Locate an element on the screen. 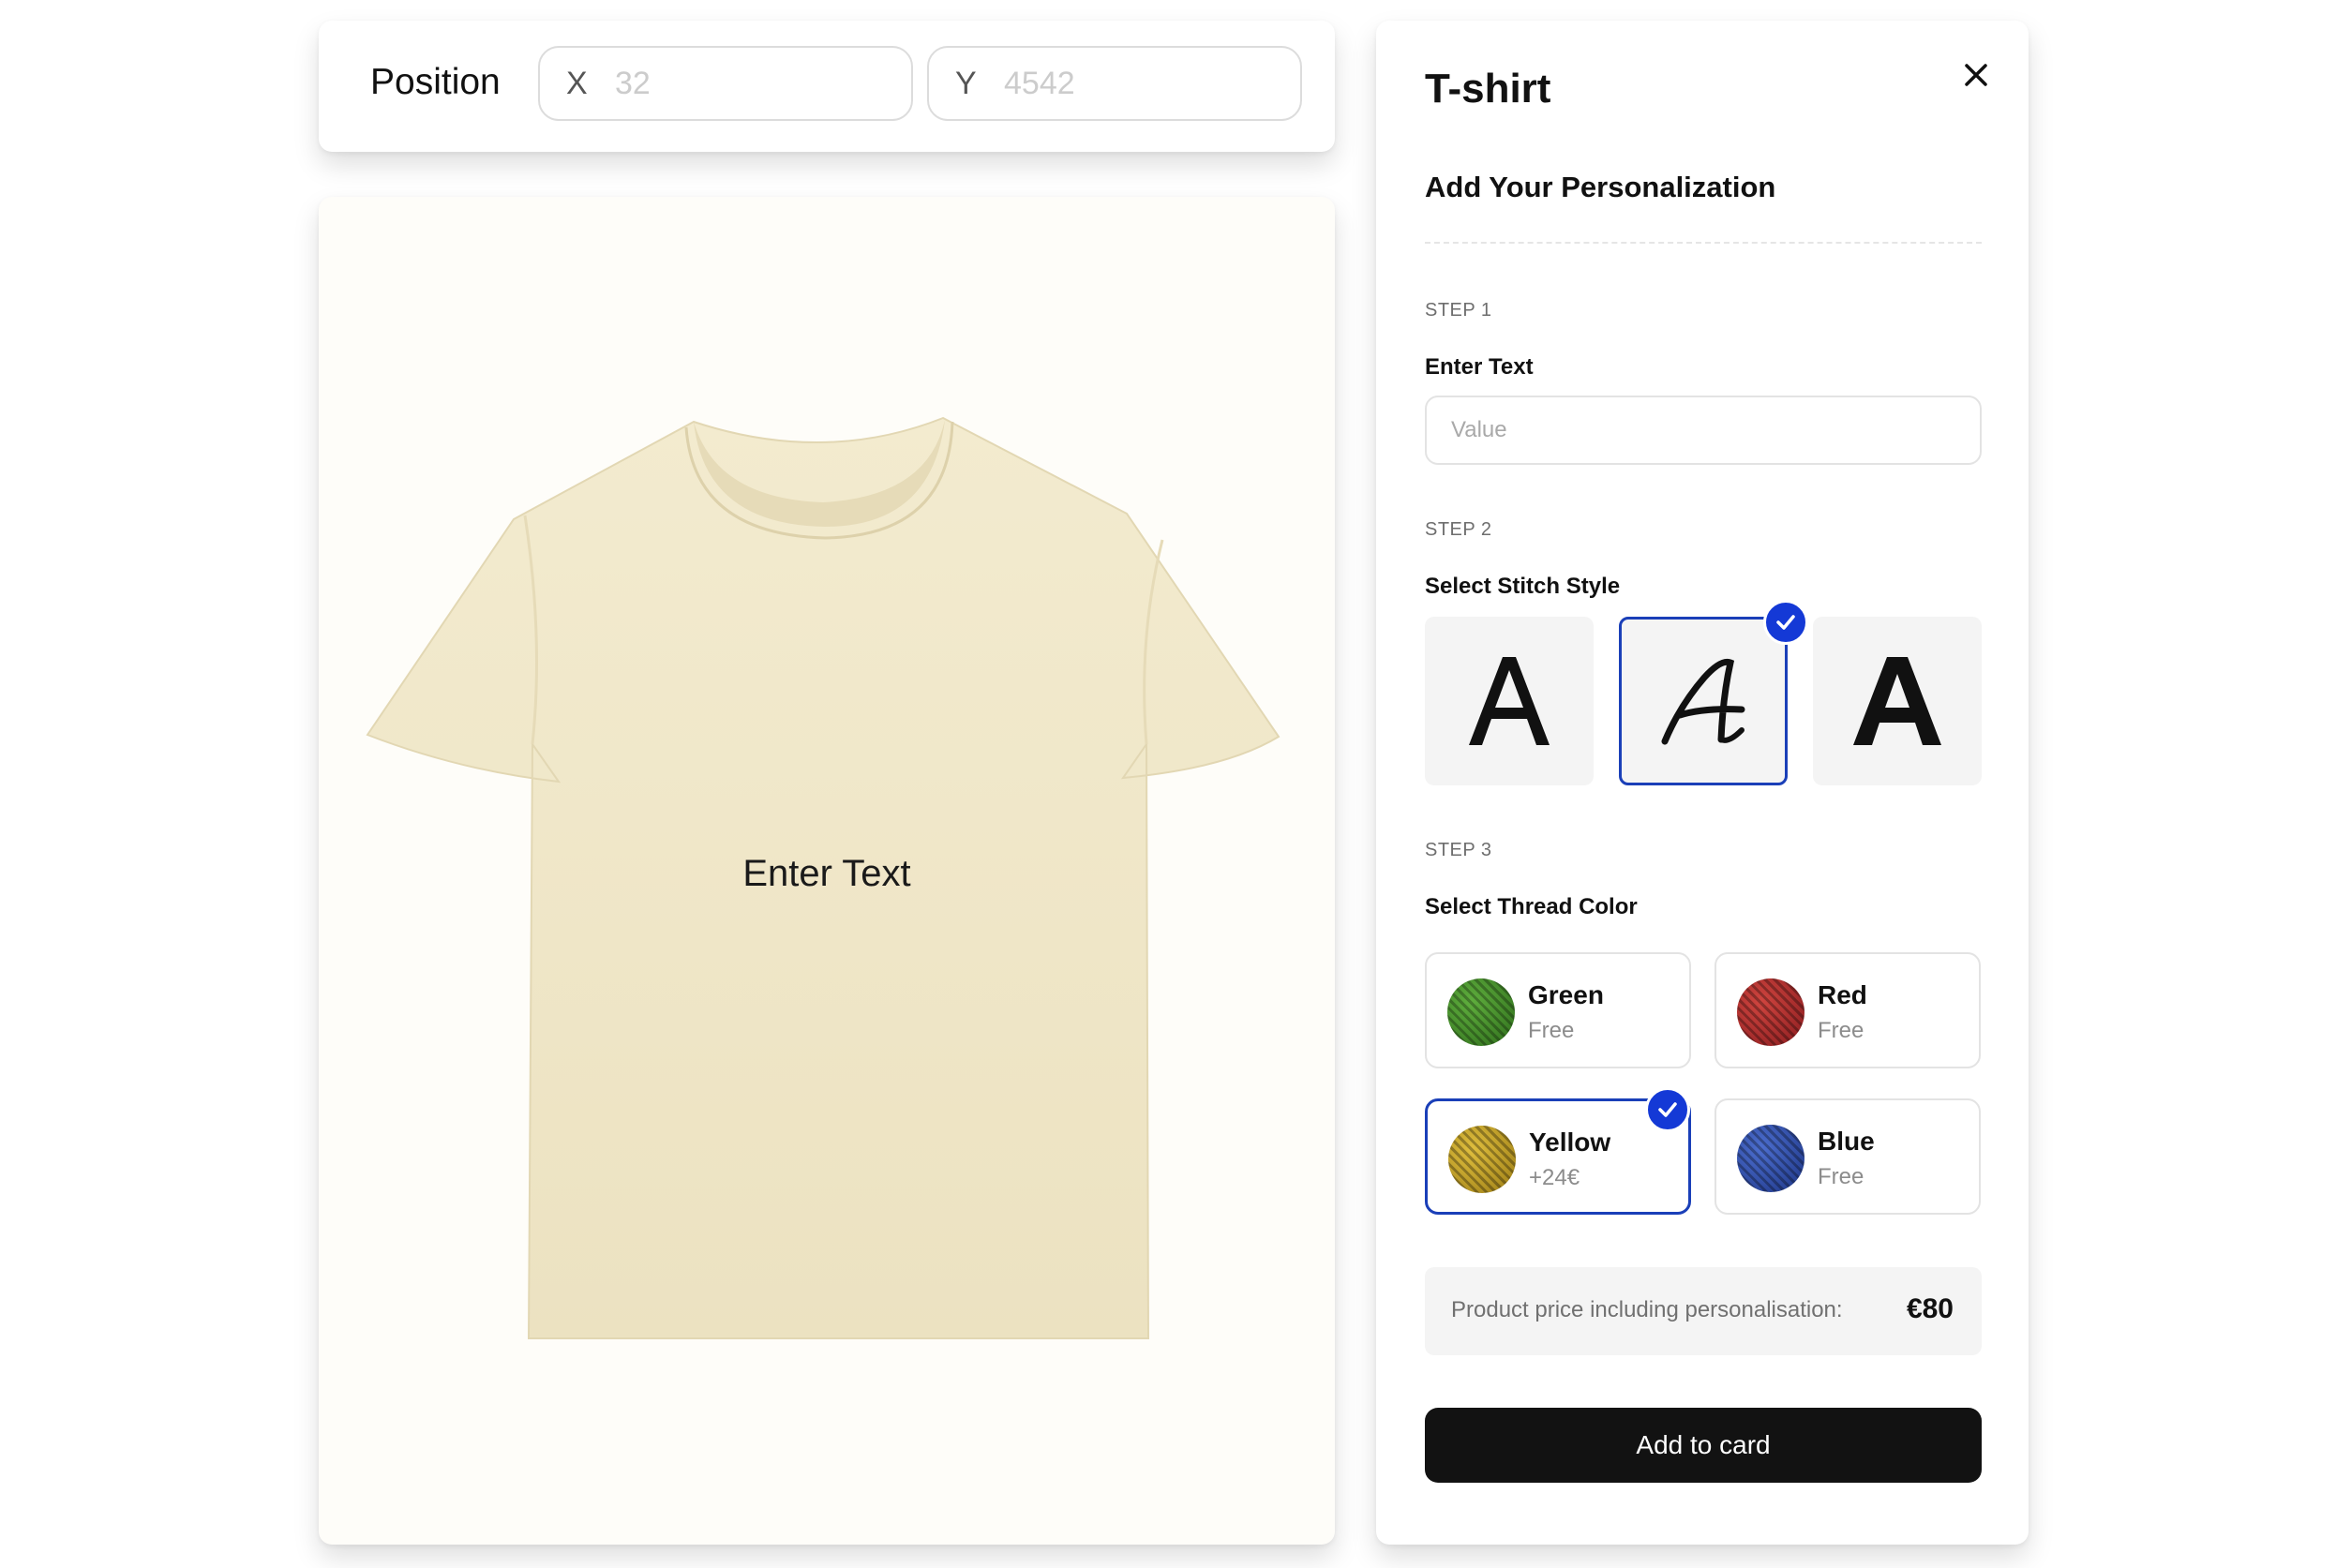 This screenshot has width=2336, height=1568. position-x-input is located at coordinates (746, 83).